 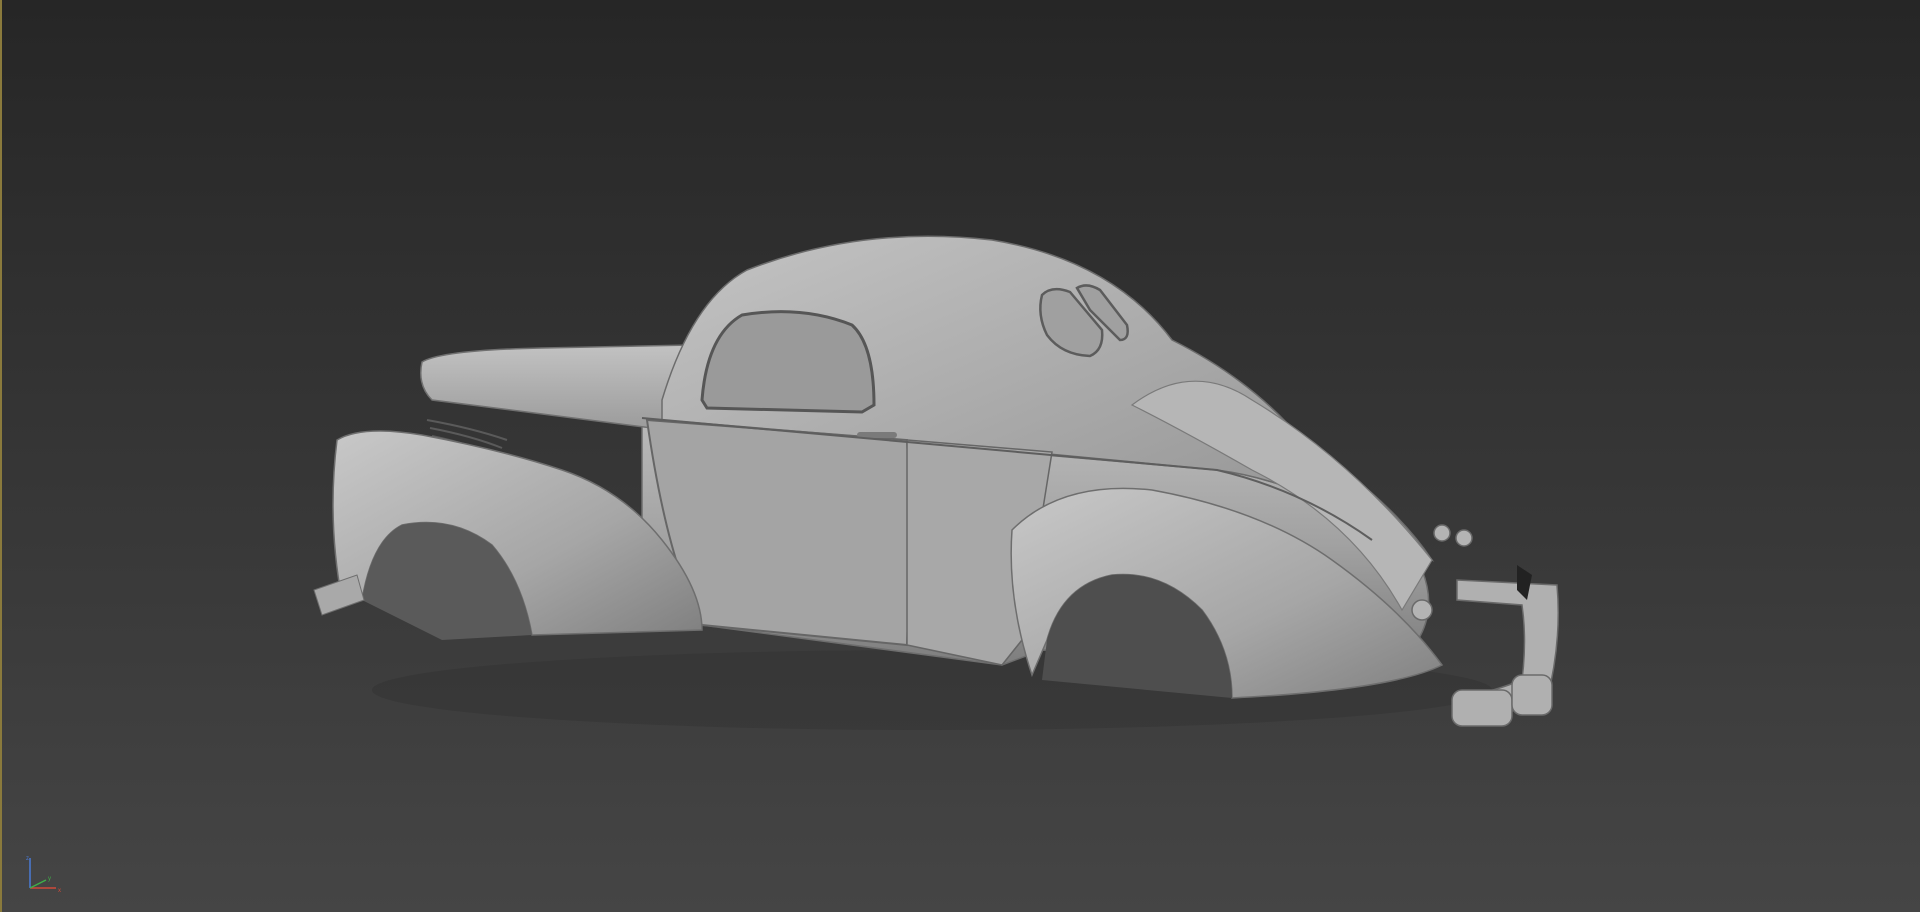 What do you see at coordinates (339, 595) in the screenshot?
I see `front-bumper-bracket` at bounding box center [339, 595].